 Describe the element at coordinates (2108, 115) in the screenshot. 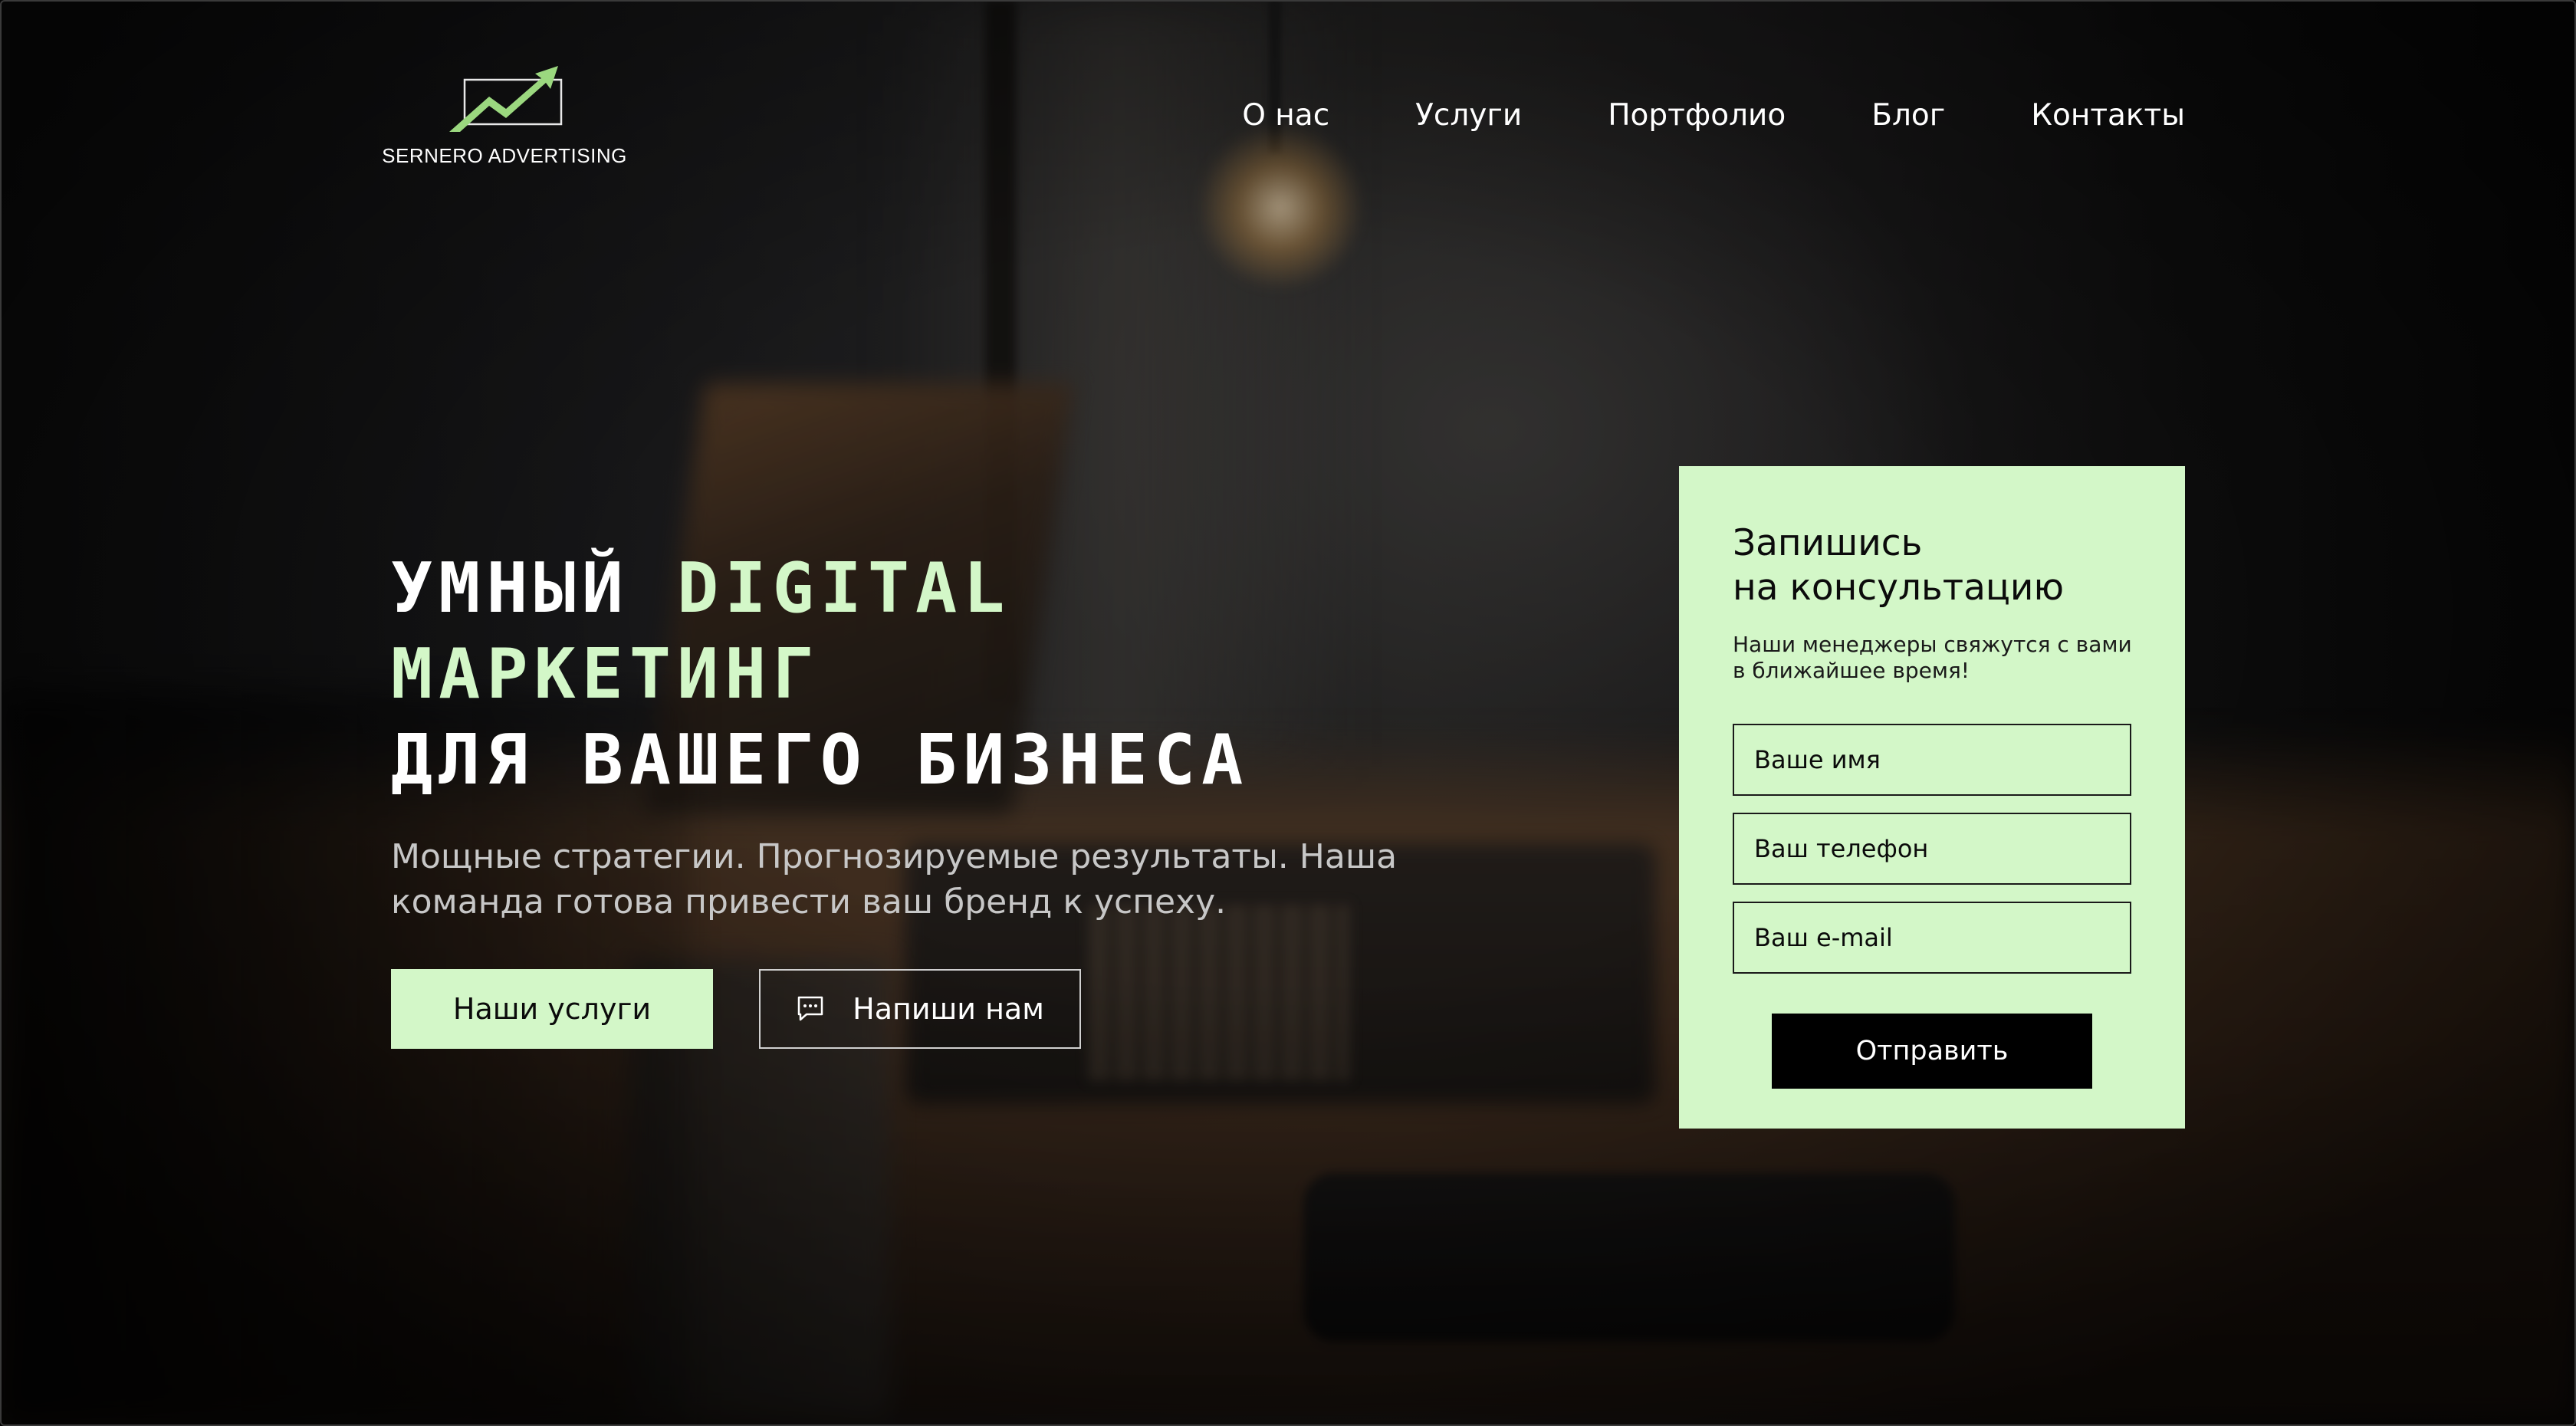

I see `nav-item-contacts: Контакты` at that location.